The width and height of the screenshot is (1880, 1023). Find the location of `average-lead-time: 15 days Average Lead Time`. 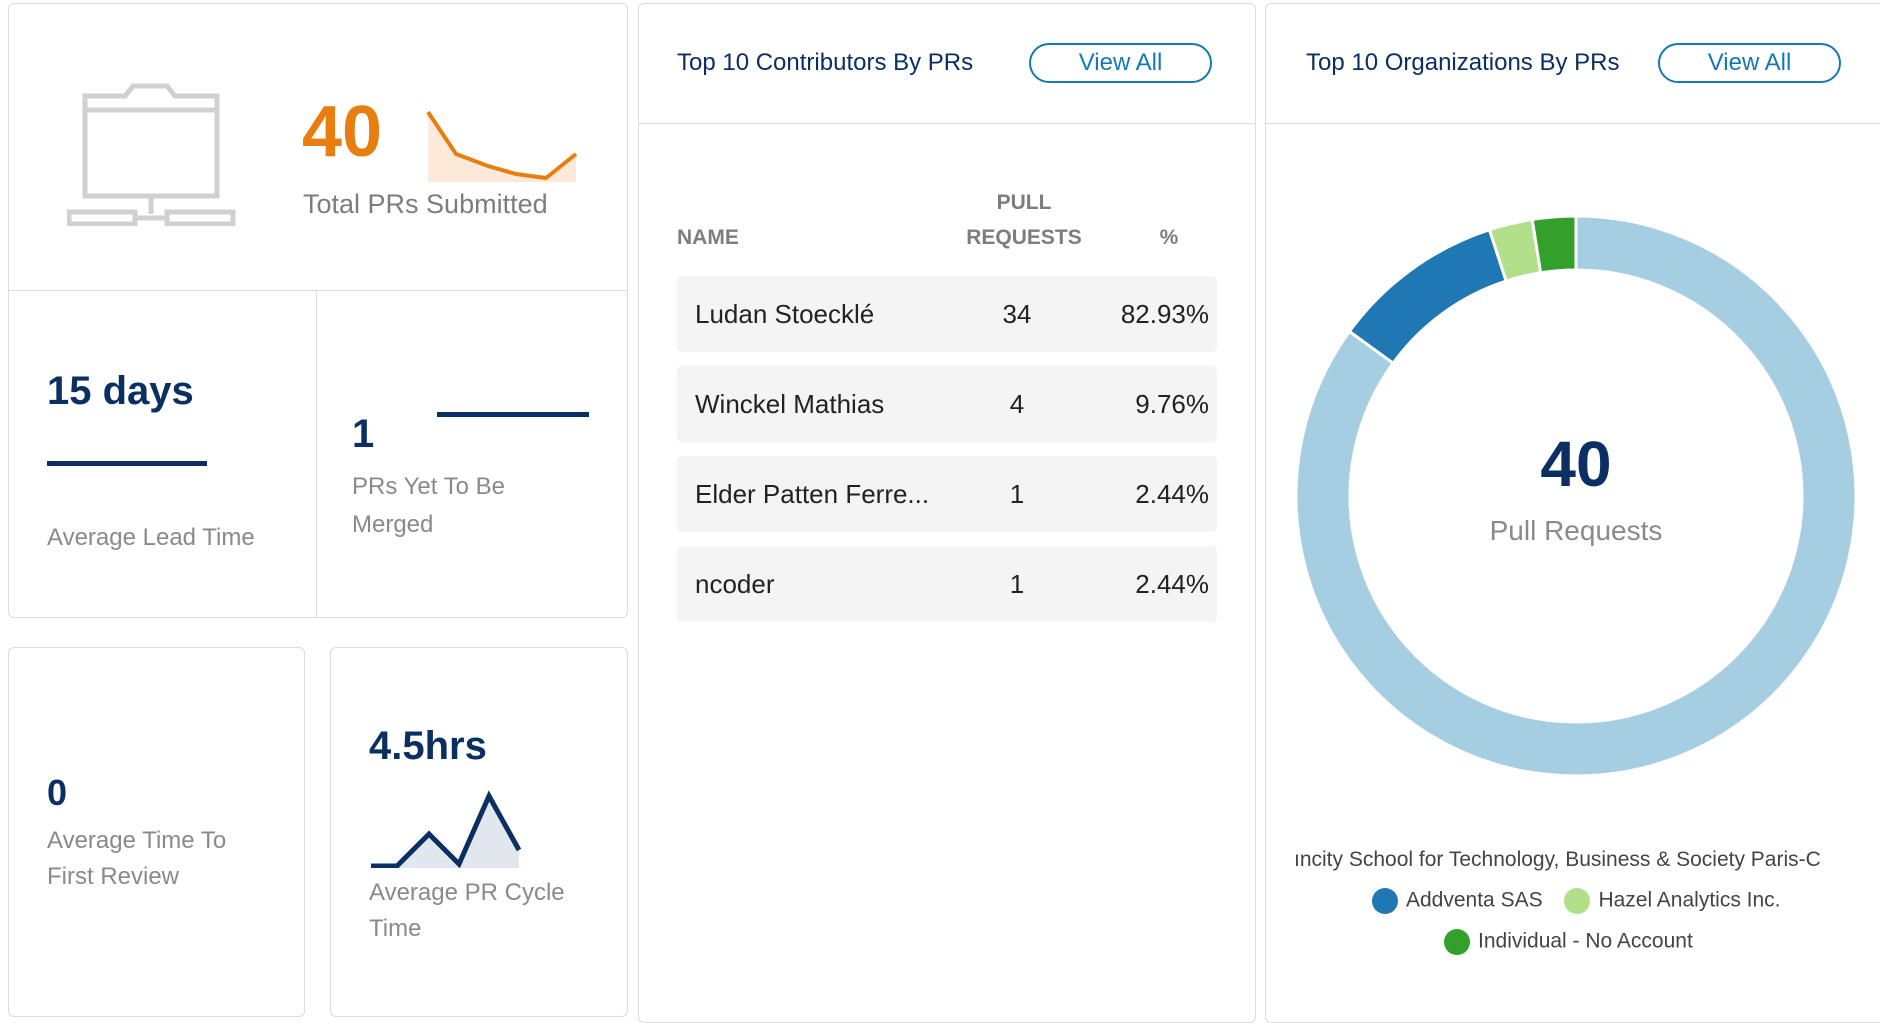

average-lead-time: 15 days Average Lead Time is located at coordinates (163, 454).